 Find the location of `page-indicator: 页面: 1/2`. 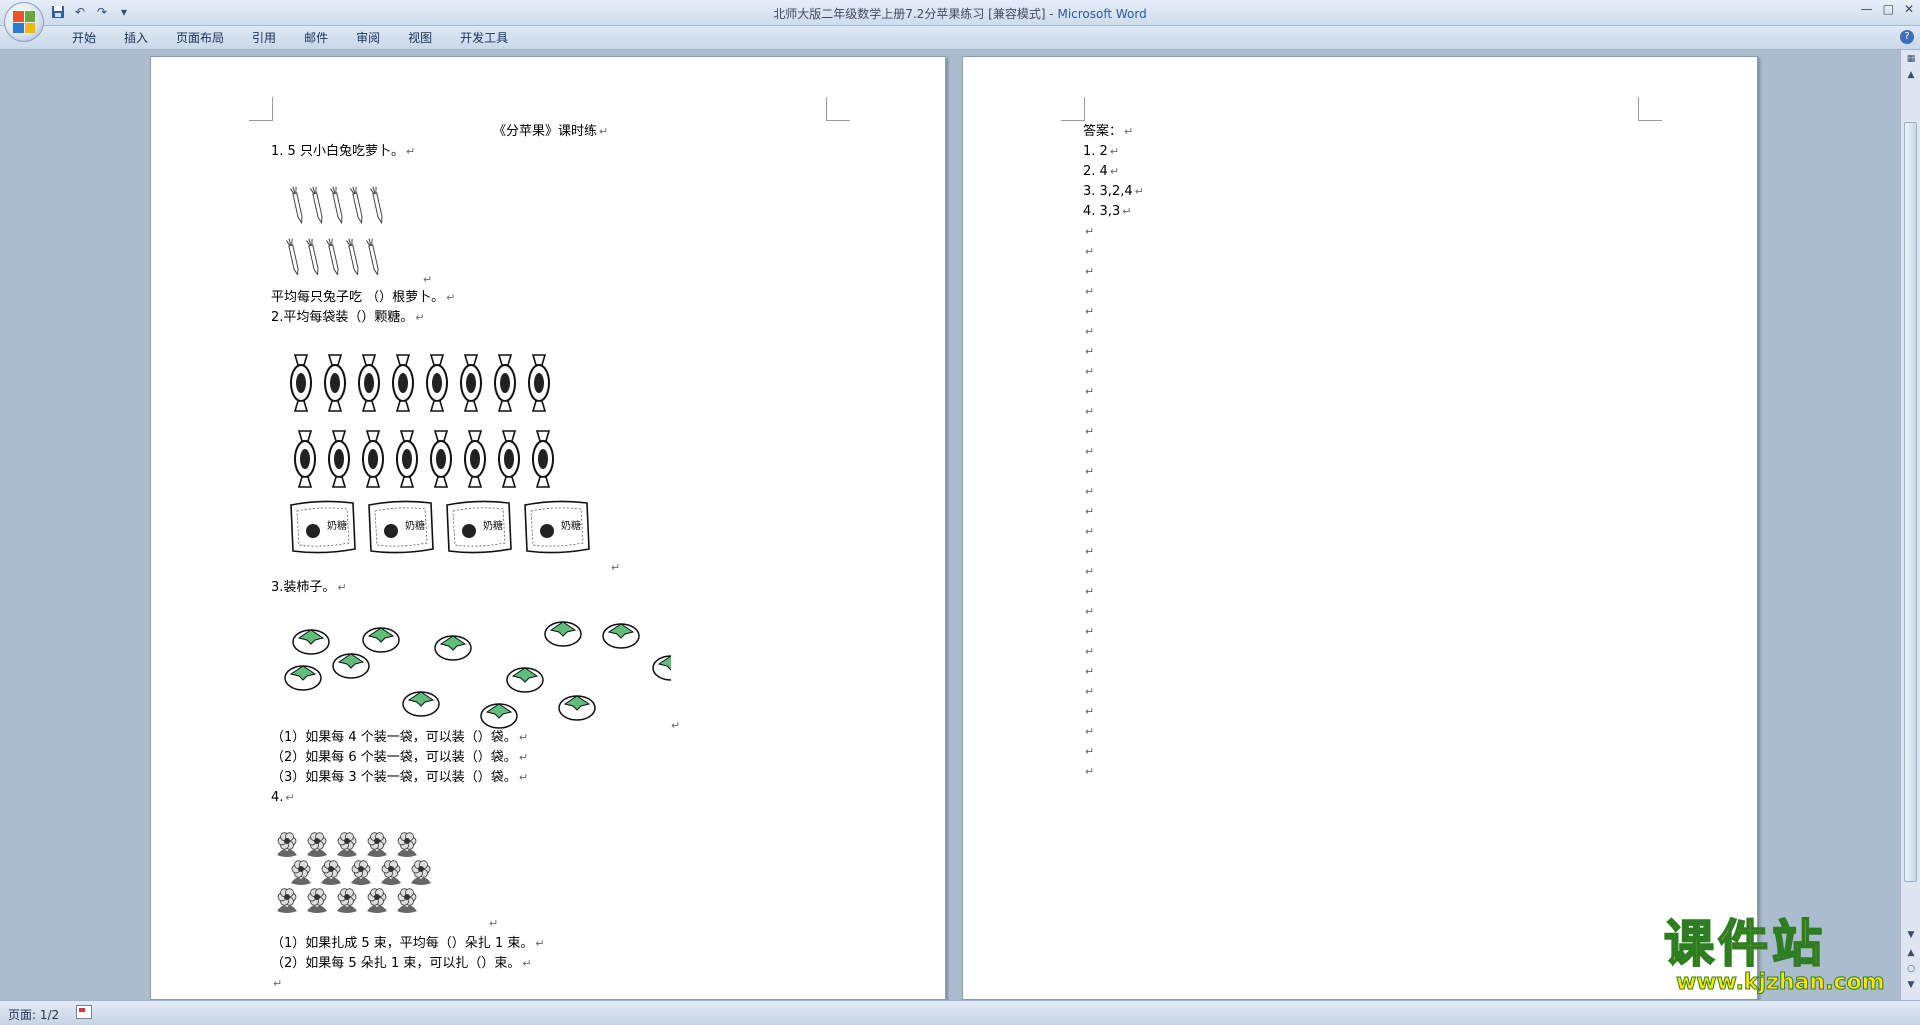

page-indicator: 页面: 1/2 is located at coordinates (33, 1014).